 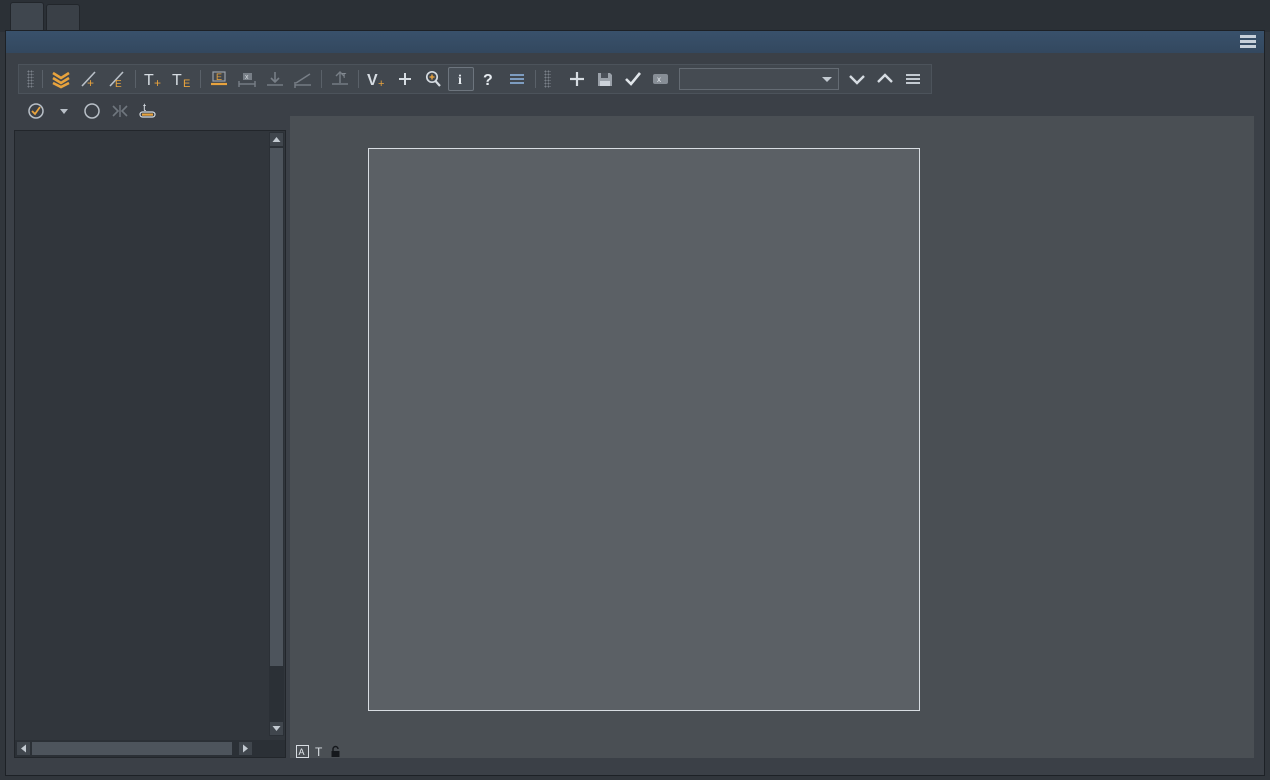 What do you see at coordinates (276, 139) in the screenshot?
I see `scroll-up-button` at bounding box center [276, 139].